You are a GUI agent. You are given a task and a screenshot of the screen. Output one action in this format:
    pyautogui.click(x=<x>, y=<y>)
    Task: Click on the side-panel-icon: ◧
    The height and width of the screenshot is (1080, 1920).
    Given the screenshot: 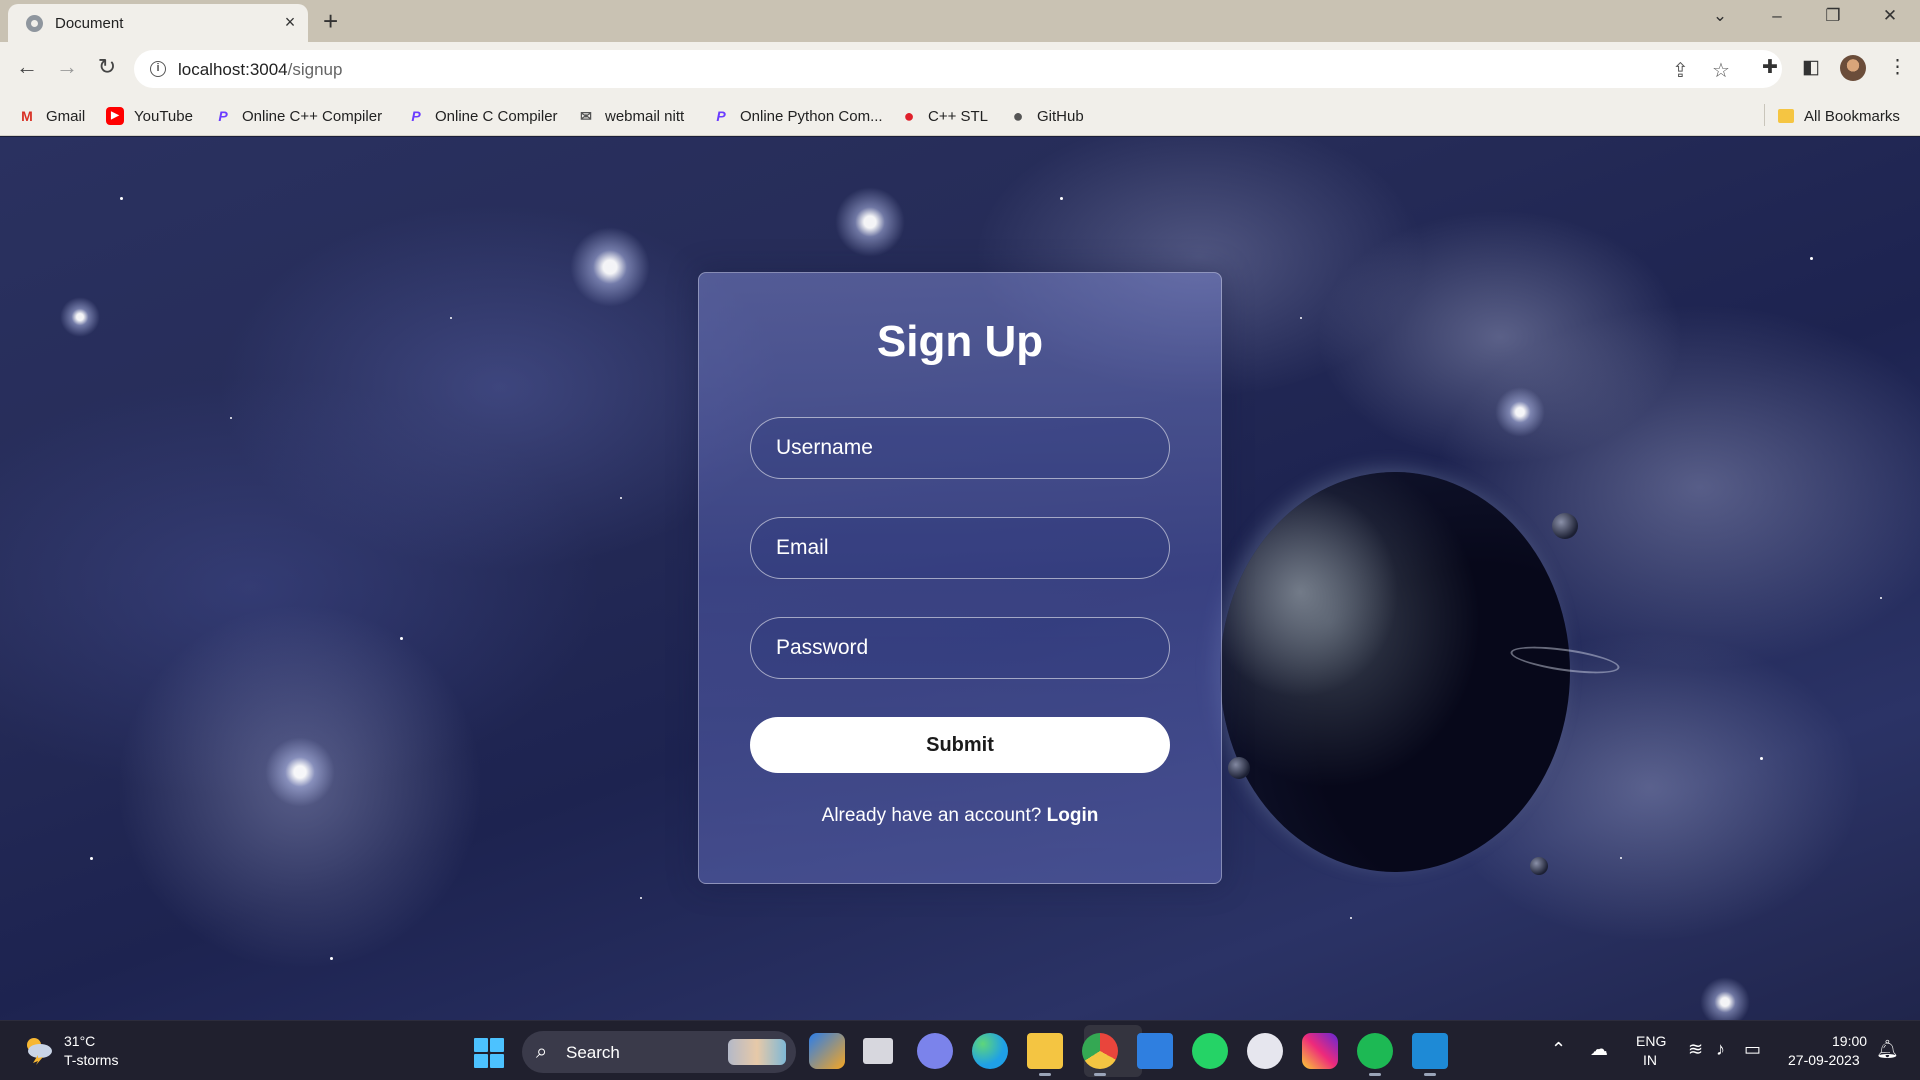 What is the action you would take?
    pyautogui.click(x=1811, y=67)
    